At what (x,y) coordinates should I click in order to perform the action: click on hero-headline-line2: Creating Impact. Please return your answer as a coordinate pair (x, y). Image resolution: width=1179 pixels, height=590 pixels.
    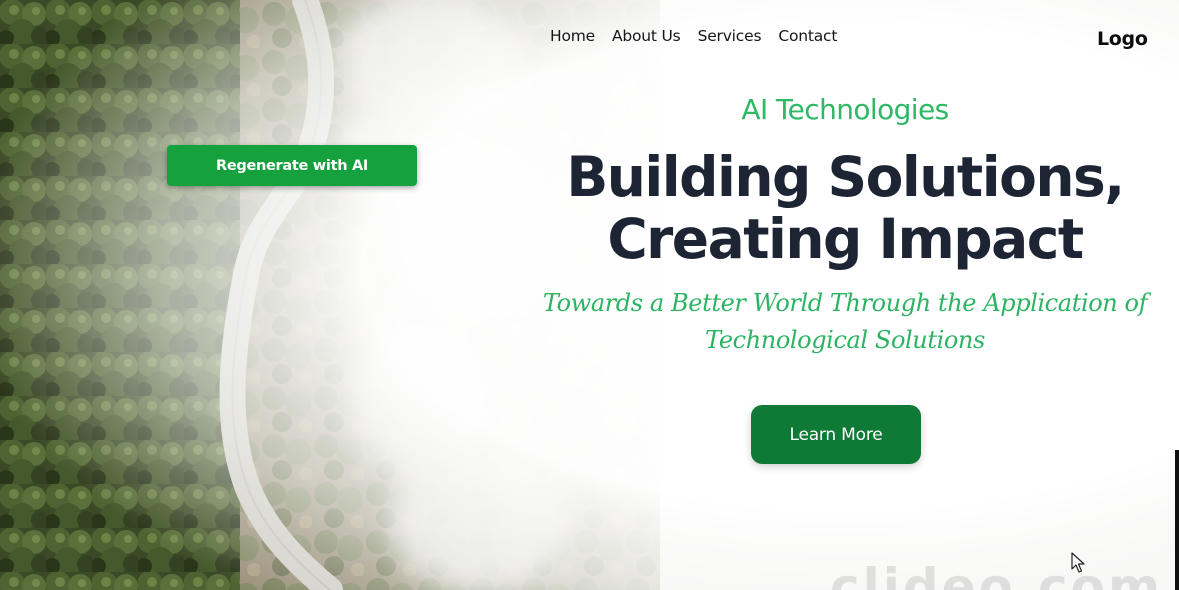
    Looking at the image, I should click on (845, 239).